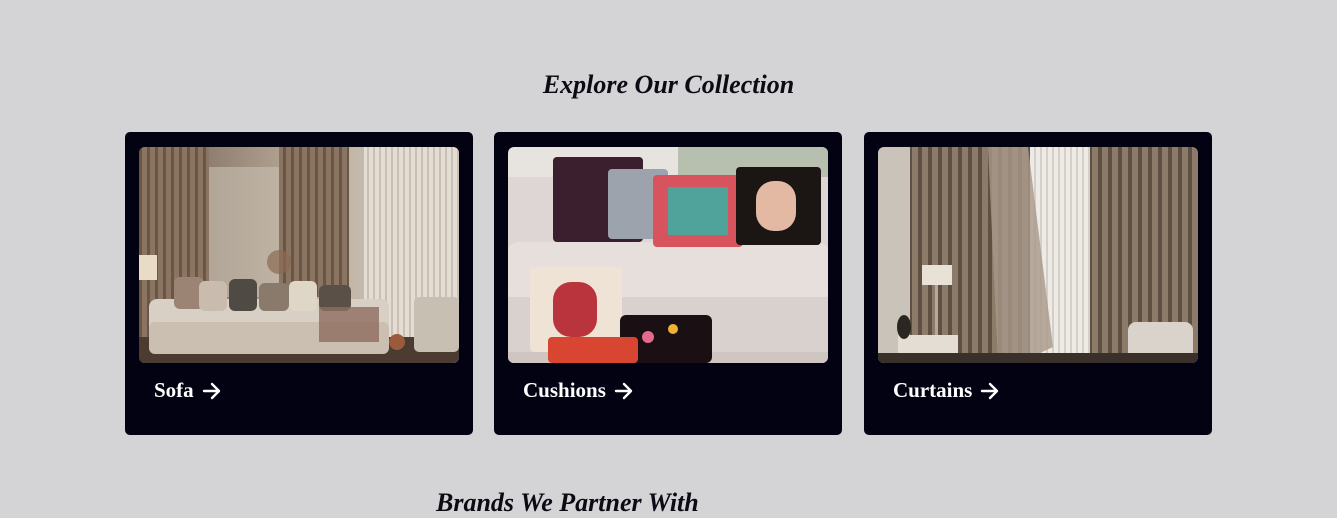 This screenshot has width=1337, height=518. I want to click on cushions-link: Cushions, so click(578, 390).